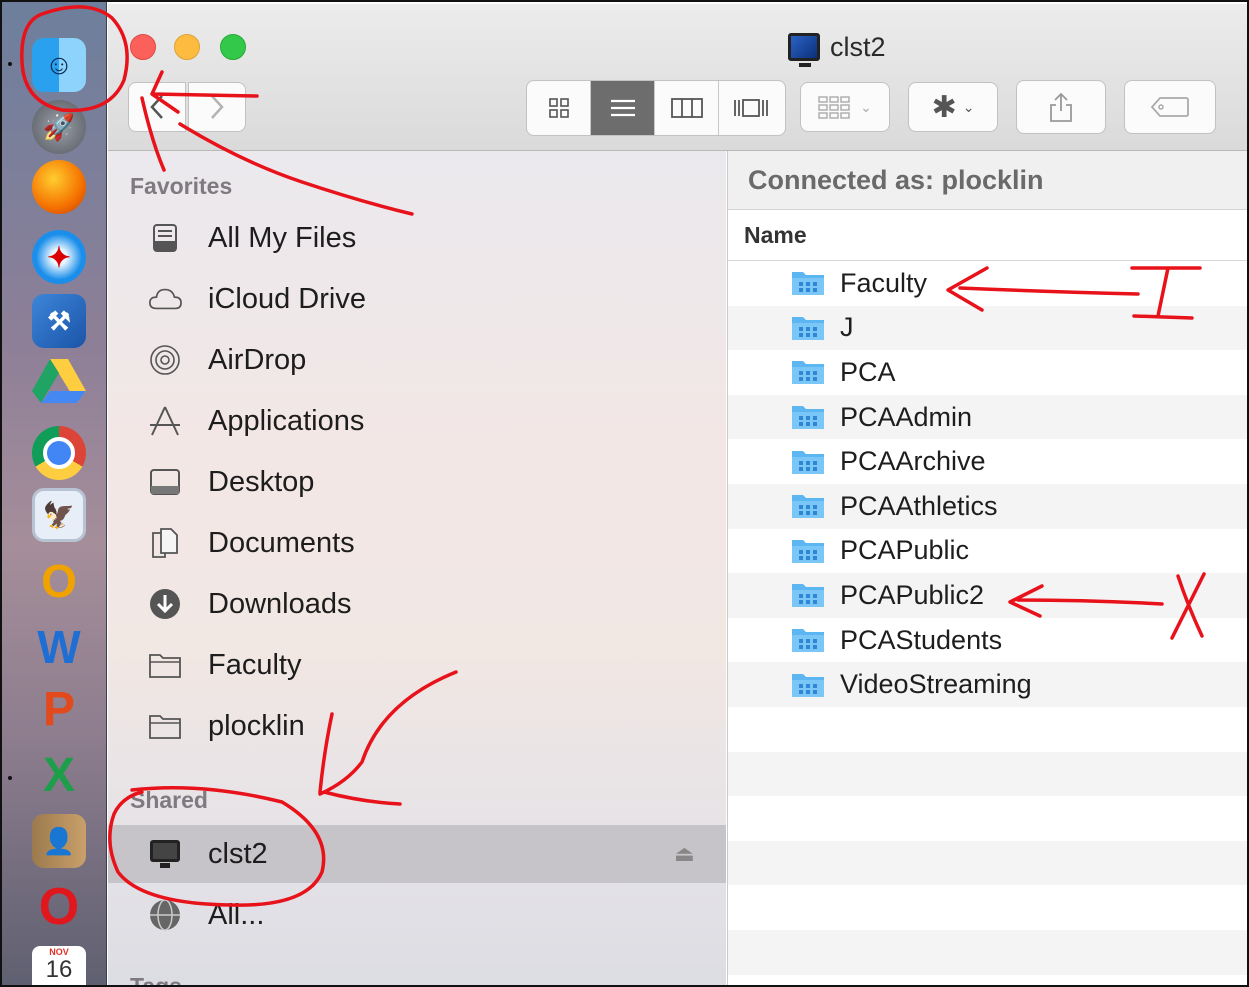  I want to click on file-name: VideoStreaming, so click(936, 684).